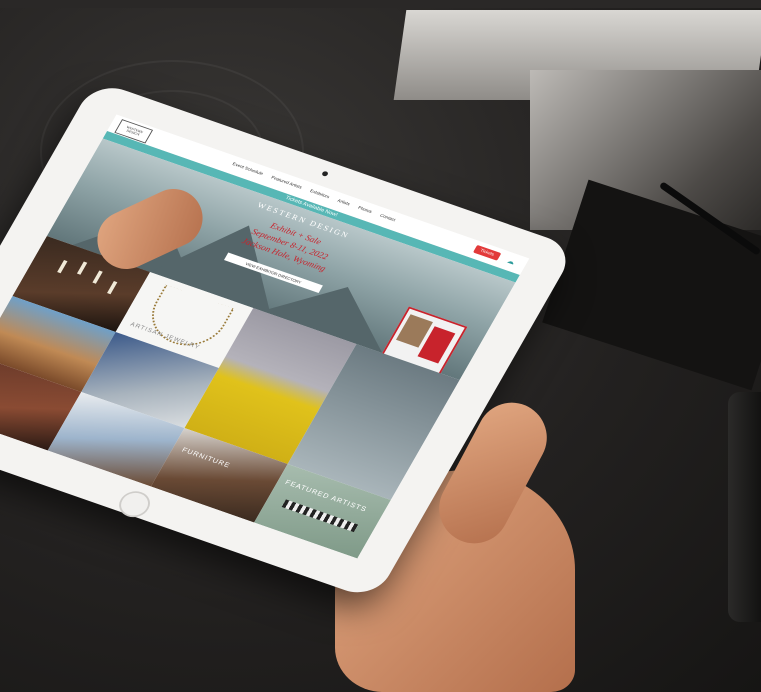 Image resolution: width=761 pixels, height=692 pixels. I want to click on coffee-cup, so click(744, 507).